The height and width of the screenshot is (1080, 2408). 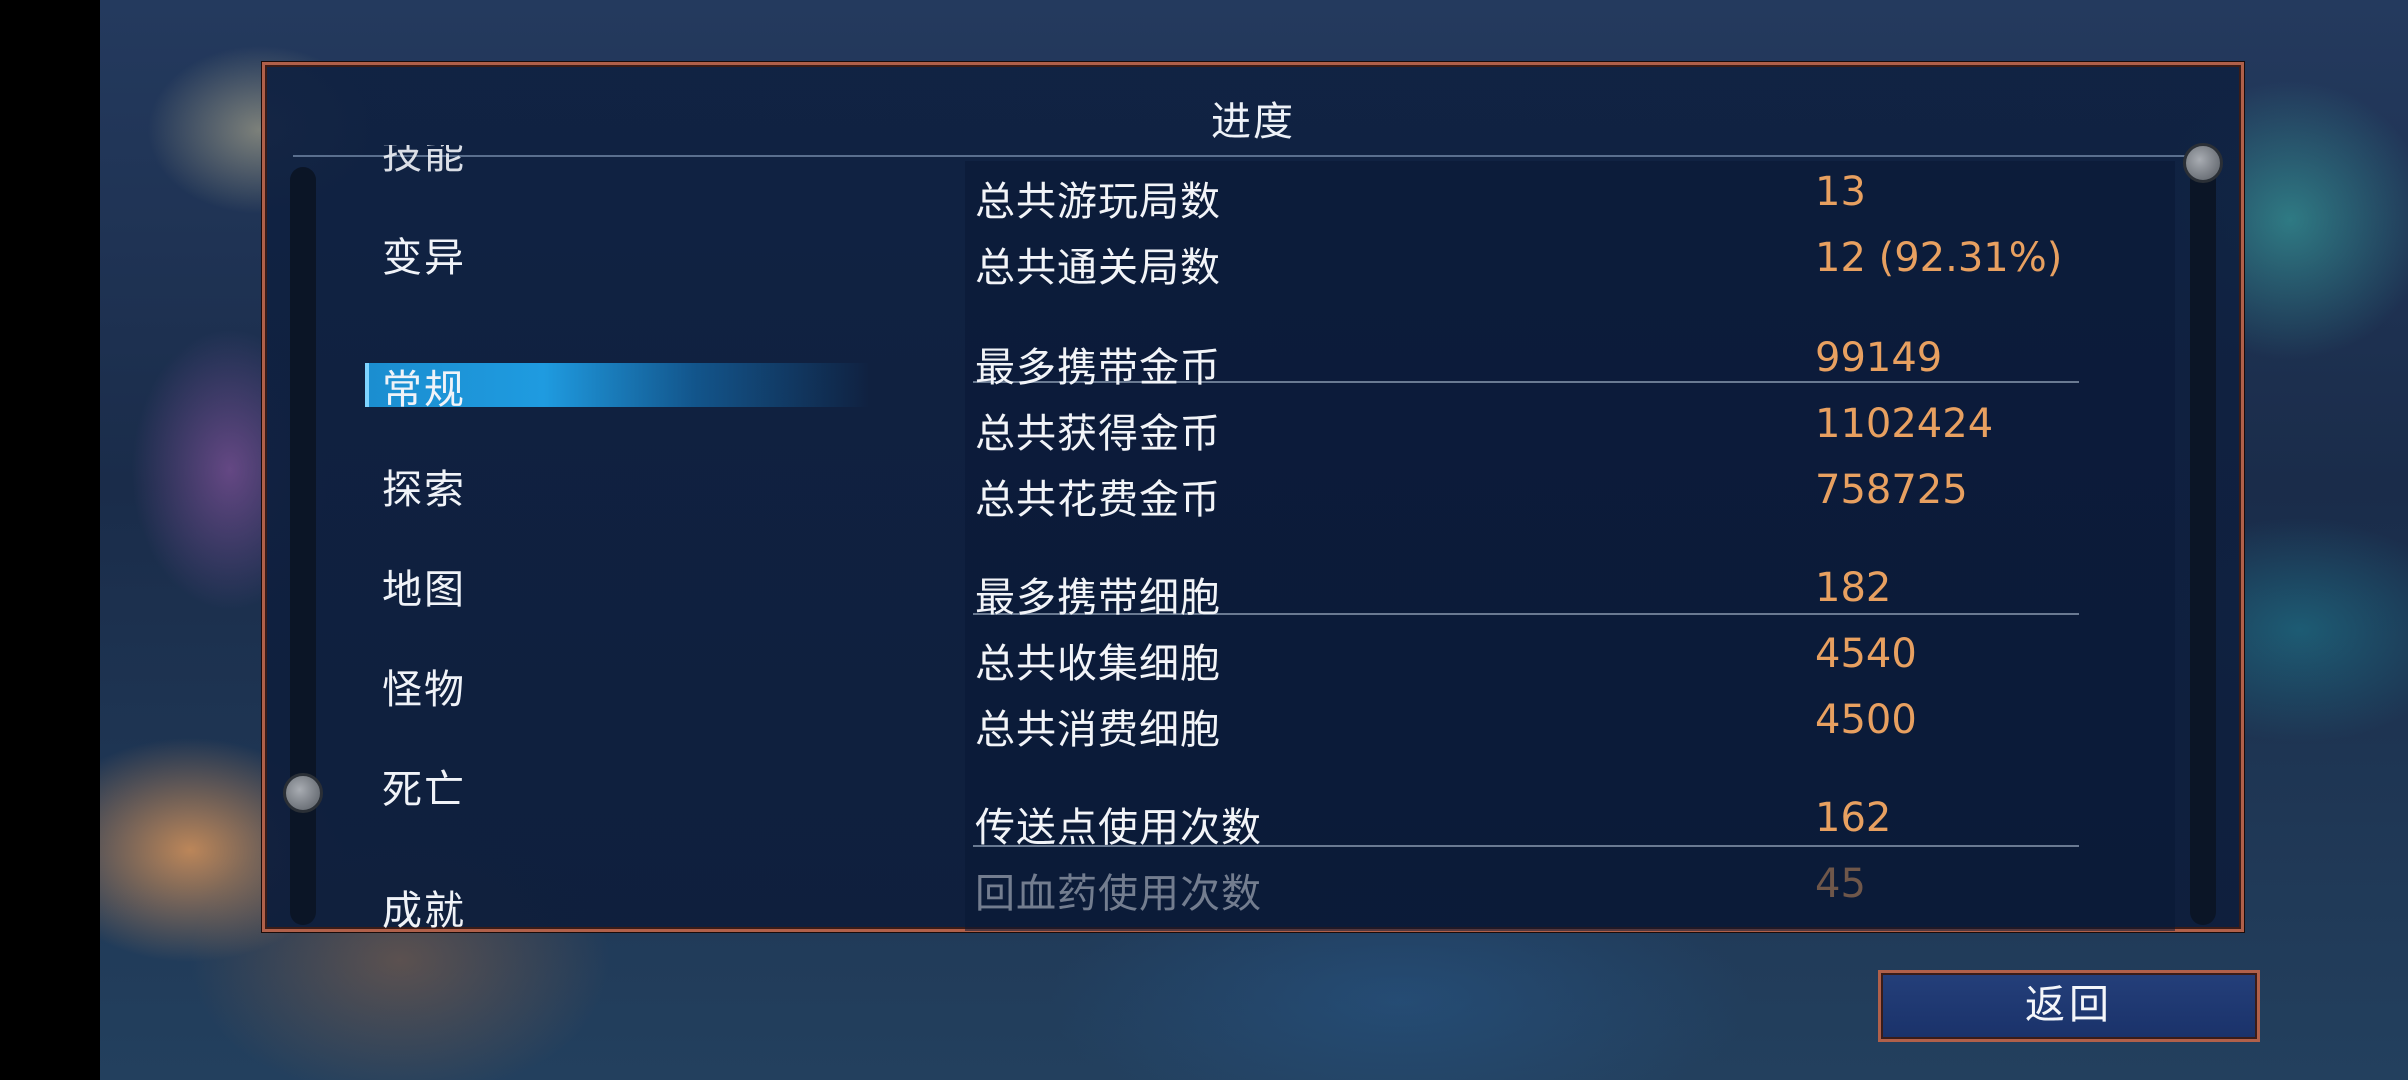 I want to click on menu-scrollbar-thumb, so click(x=303, y=793).